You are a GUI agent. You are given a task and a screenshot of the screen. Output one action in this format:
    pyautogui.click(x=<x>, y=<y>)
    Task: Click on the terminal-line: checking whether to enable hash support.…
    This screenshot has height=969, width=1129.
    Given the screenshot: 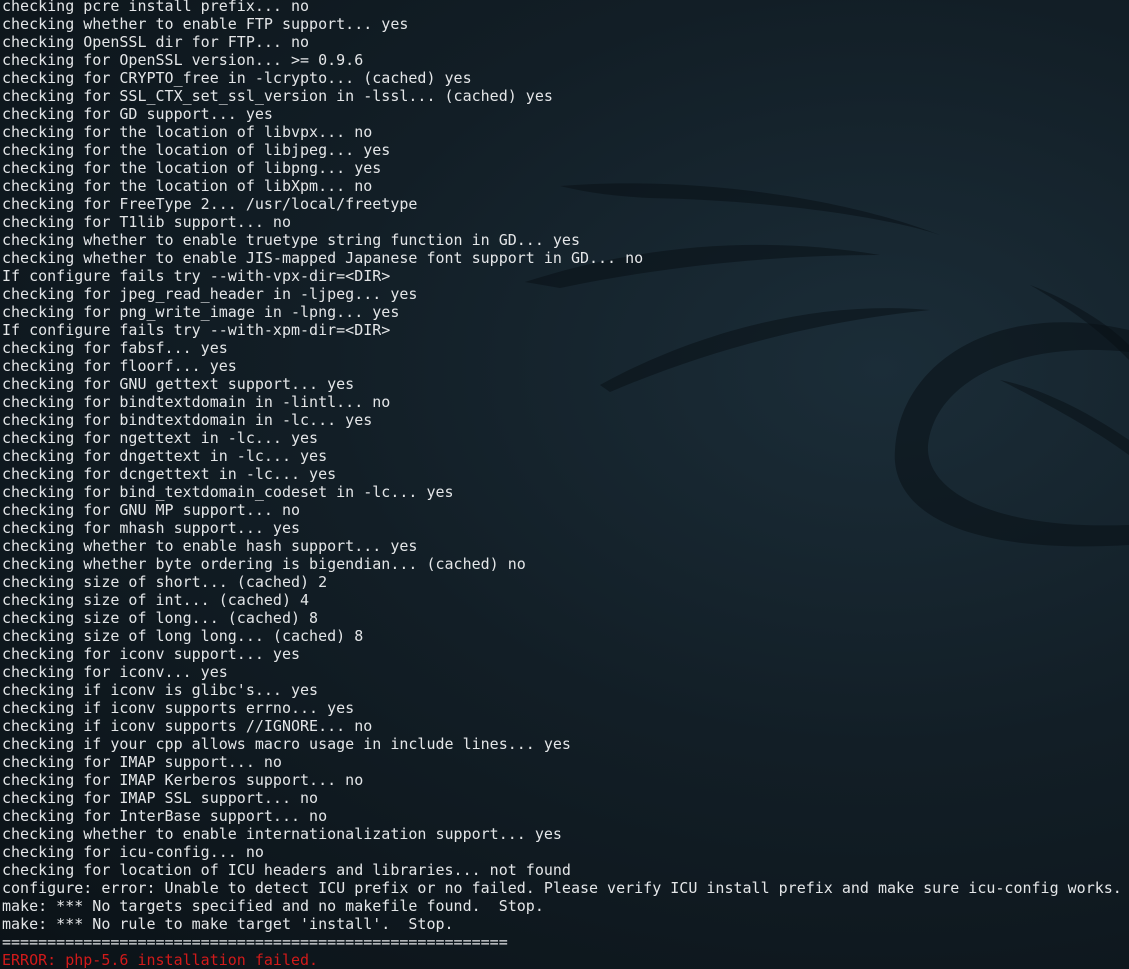 What is the action you would take?
    pyautogui.click(x=210, y=546)
    